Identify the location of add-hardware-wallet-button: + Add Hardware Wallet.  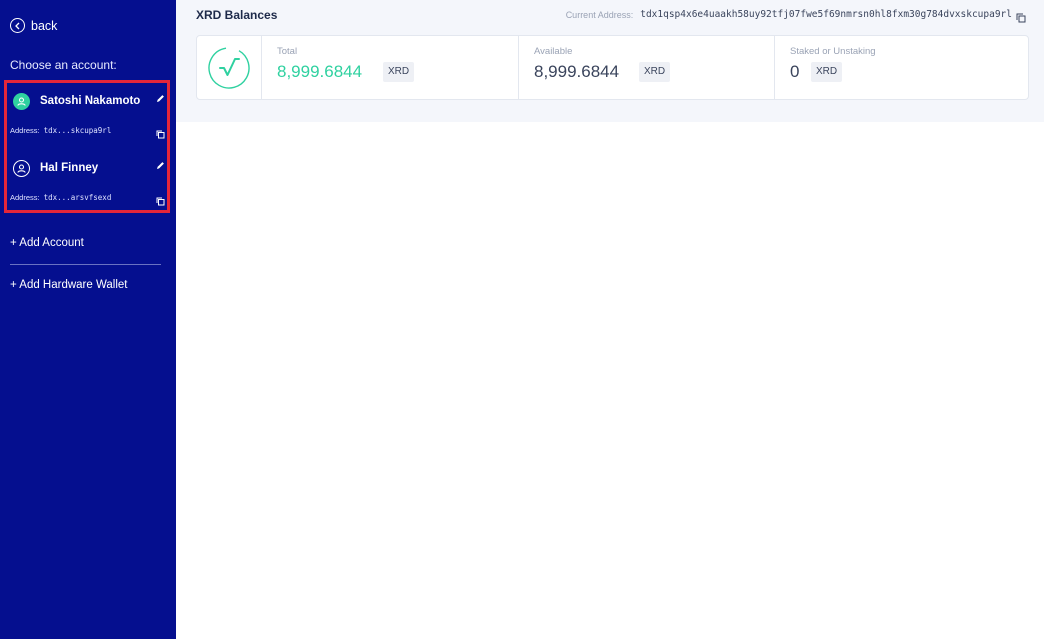
(69, 285).